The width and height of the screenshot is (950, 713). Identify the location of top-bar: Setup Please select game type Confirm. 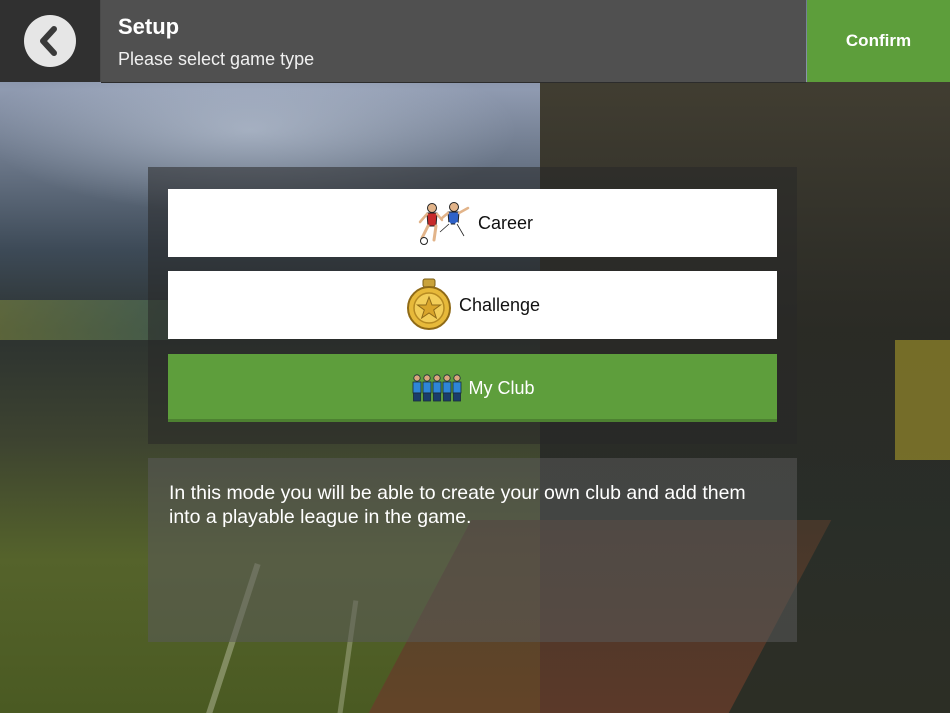
(475, 41).